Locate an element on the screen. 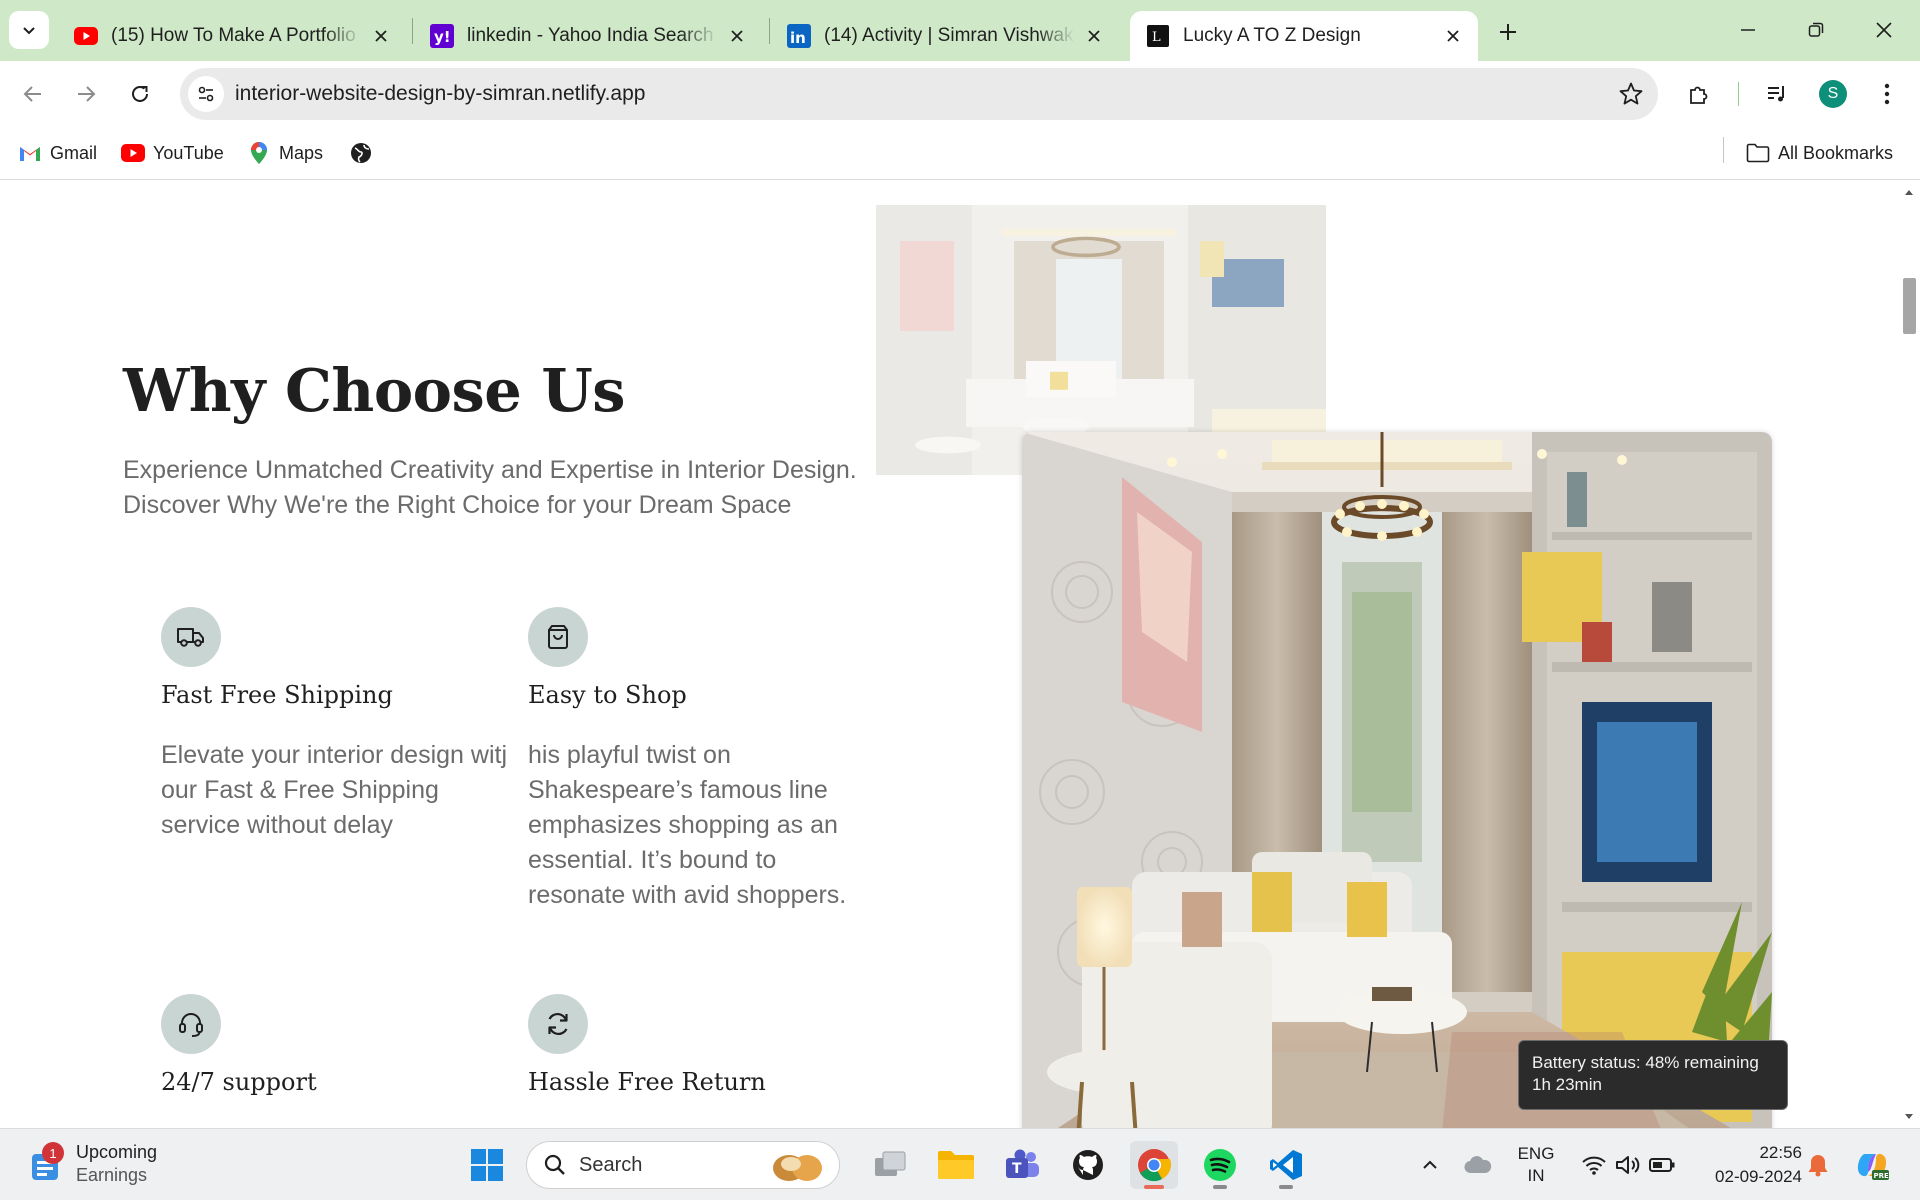 The image size is (1920, 1200). profile-button: S is located at coordinates (1833, 94).